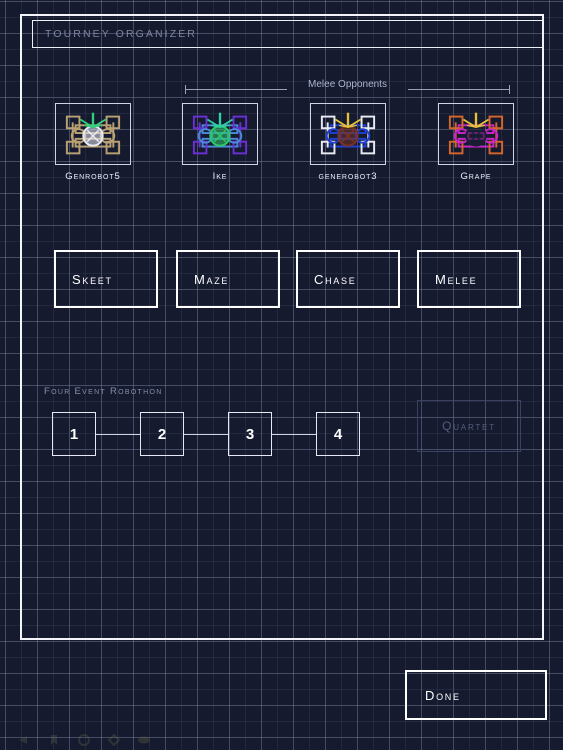  I want to click on robot-avatar-genrobot5, so click(93, 134).